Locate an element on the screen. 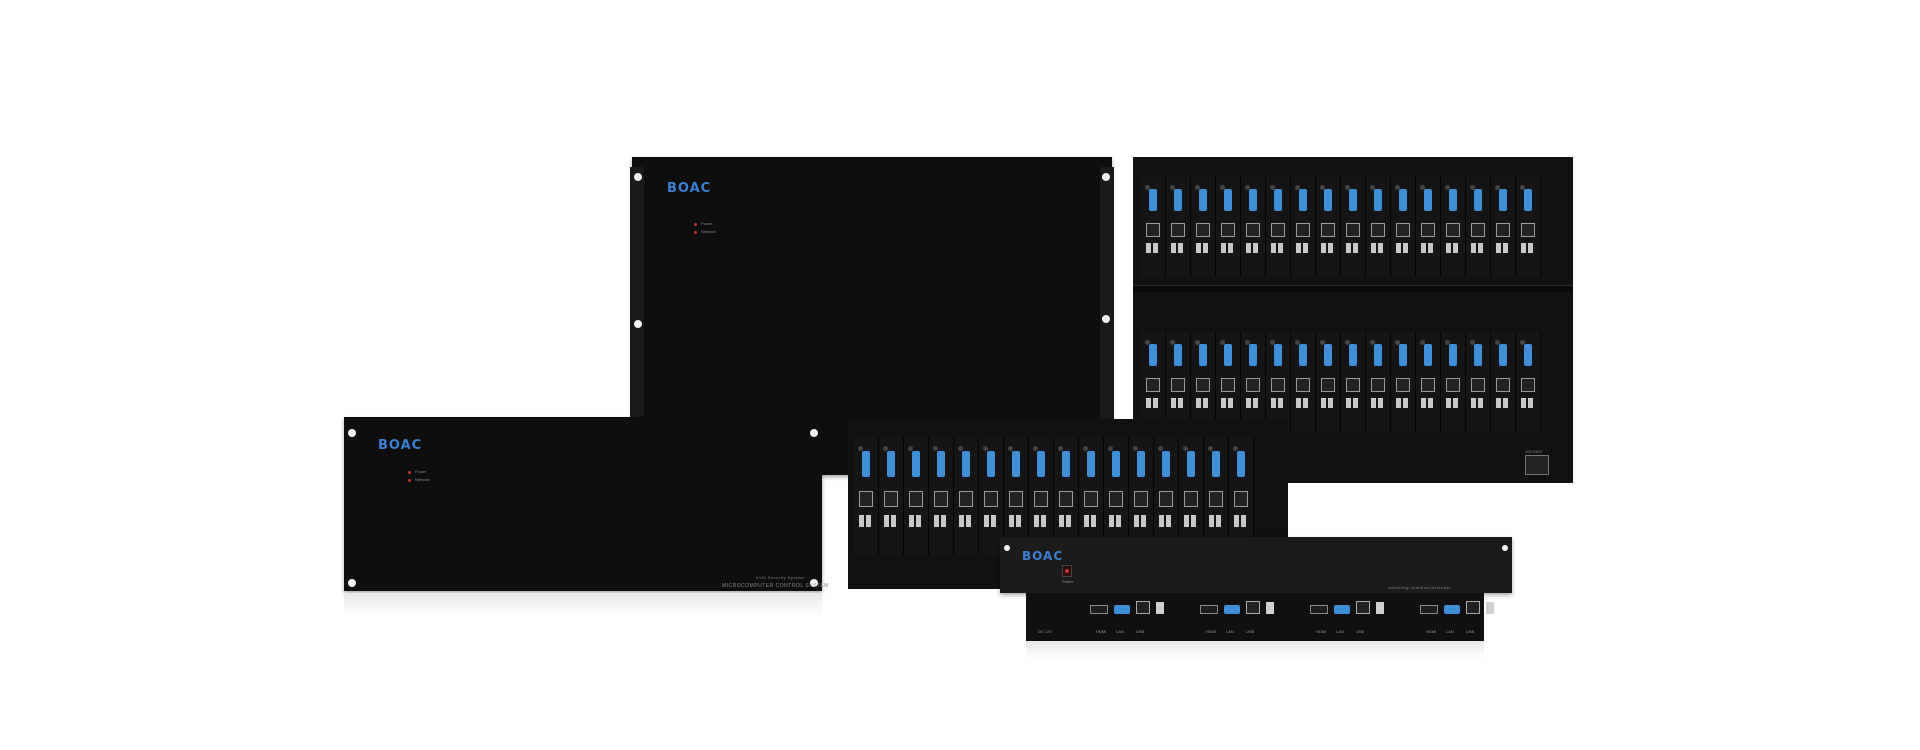 Image resolution: width=1920 pixels, height=750 pixels. power-switch is located at coordinates (1067, 571).